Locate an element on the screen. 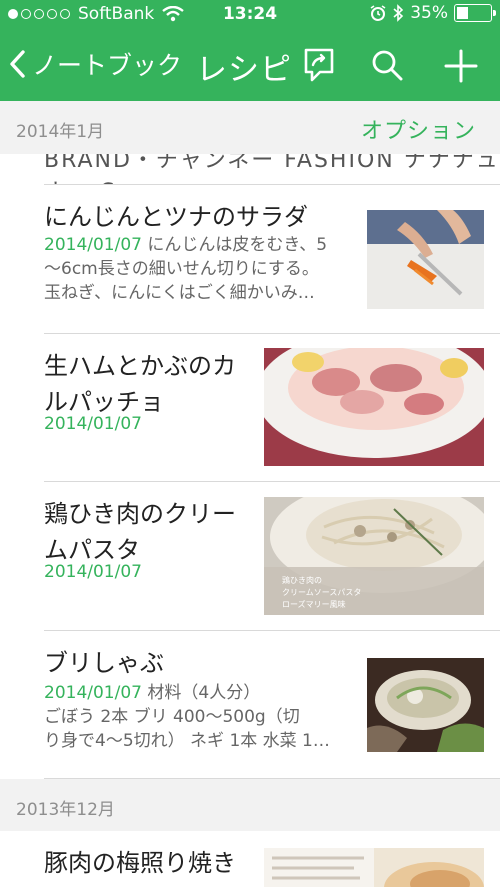 This screenshot has width=500, height=887. carpaccio-photo is located at coordinates (374, 407).